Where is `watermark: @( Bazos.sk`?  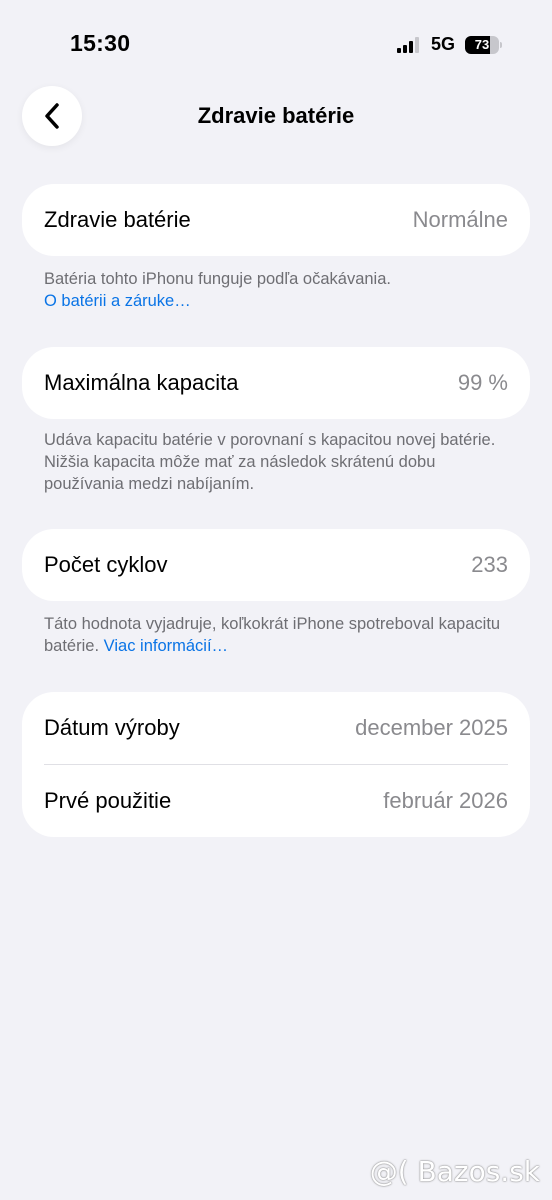 watermark: @( Bazos.sk is located at coordinates (454, 1171).